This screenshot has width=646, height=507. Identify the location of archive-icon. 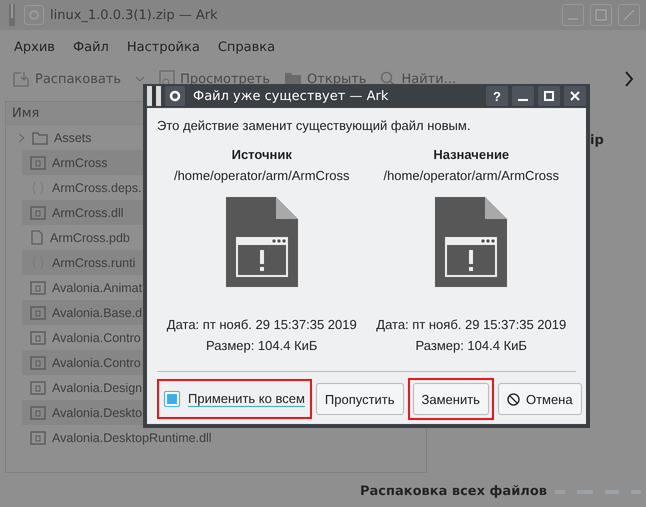
(21, 79).